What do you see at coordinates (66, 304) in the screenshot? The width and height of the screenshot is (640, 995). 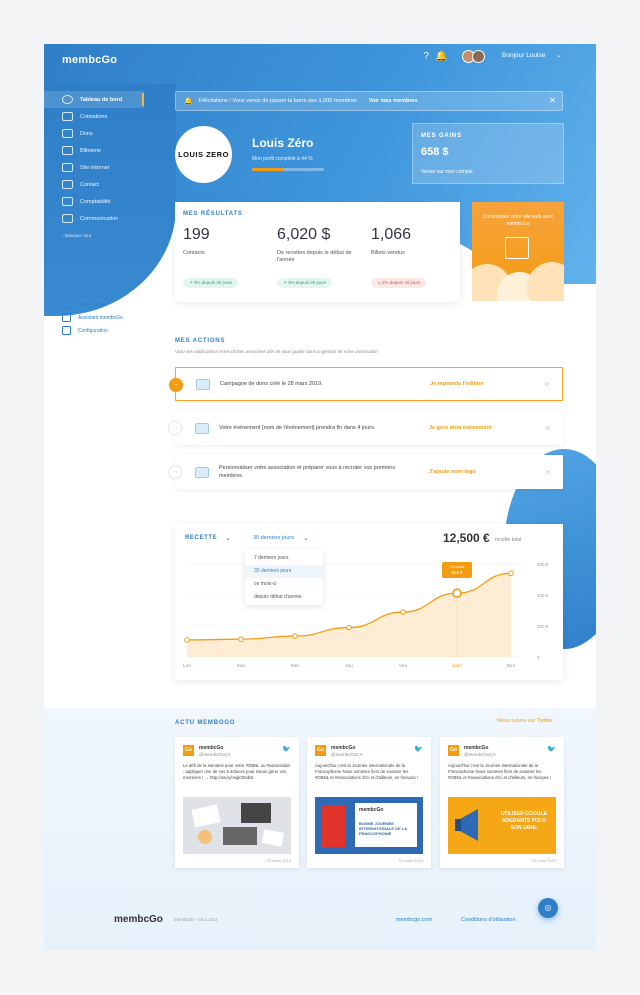 I see `question-icon` at bounding box center [66, 304].